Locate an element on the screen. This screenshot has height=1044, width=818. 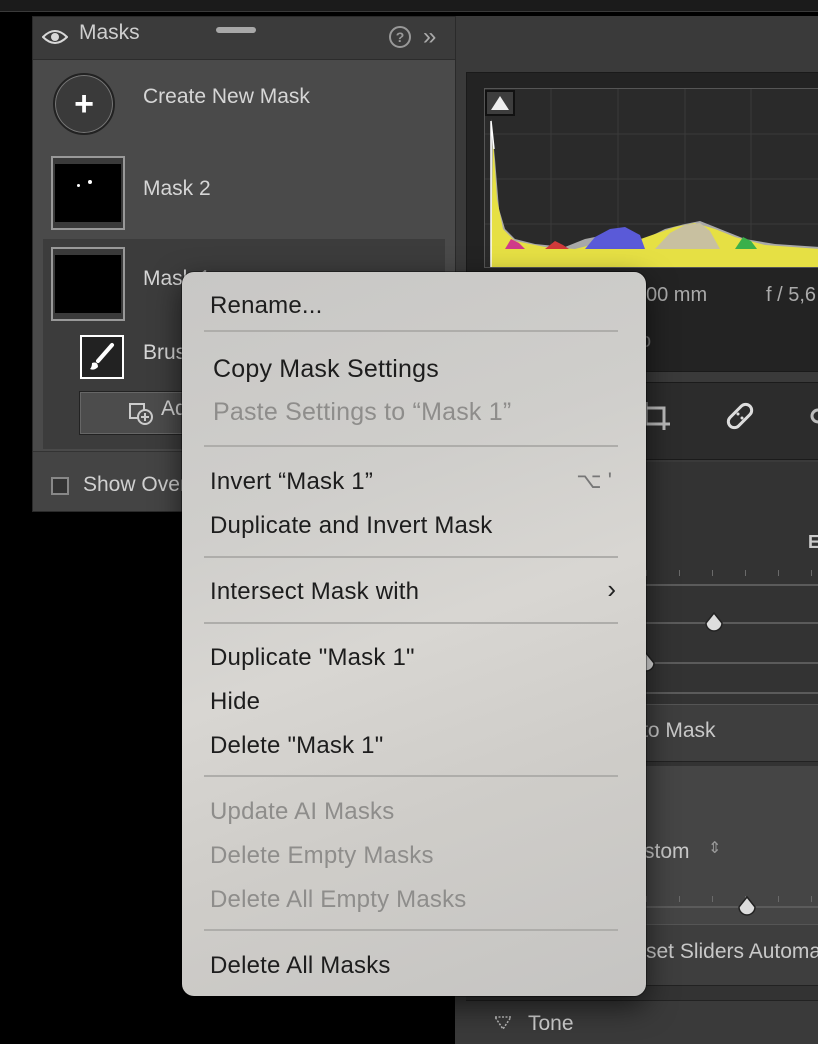
masks-header: Masks ? » is located at coordinates (244, 38).